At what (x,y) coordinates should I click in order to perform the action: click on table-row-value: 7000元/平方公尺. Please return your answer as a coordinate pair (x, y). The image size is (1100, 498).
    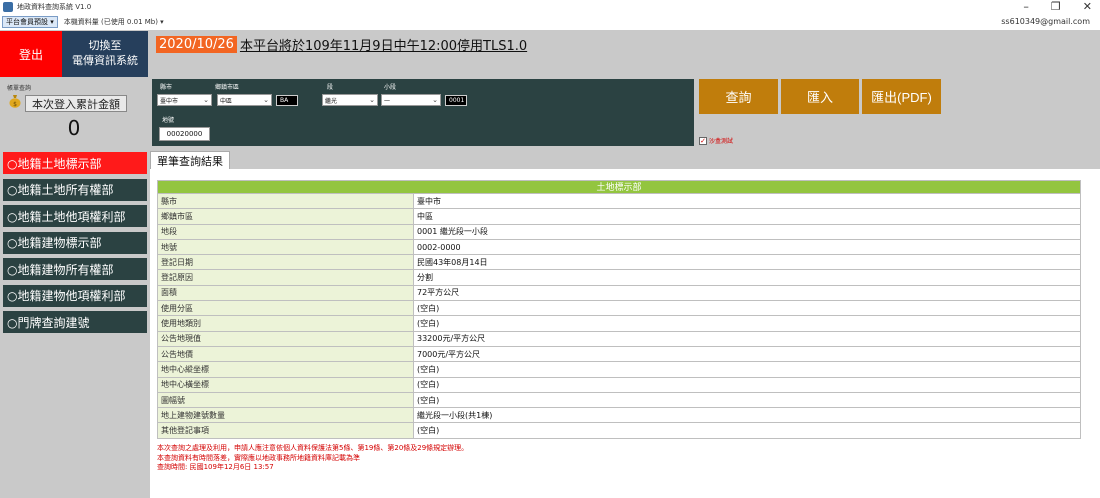
    Looking at the image, I should click on (747, 354).